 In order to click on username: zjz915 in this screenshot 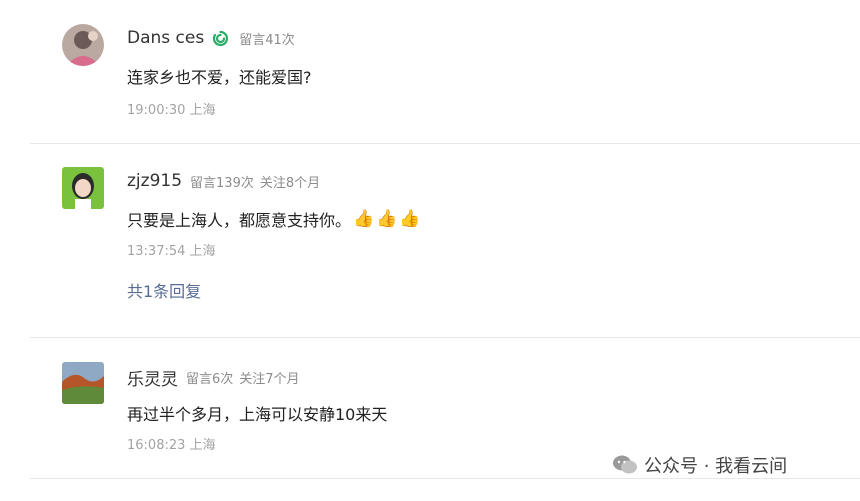, I will do `click(154, 181)`.